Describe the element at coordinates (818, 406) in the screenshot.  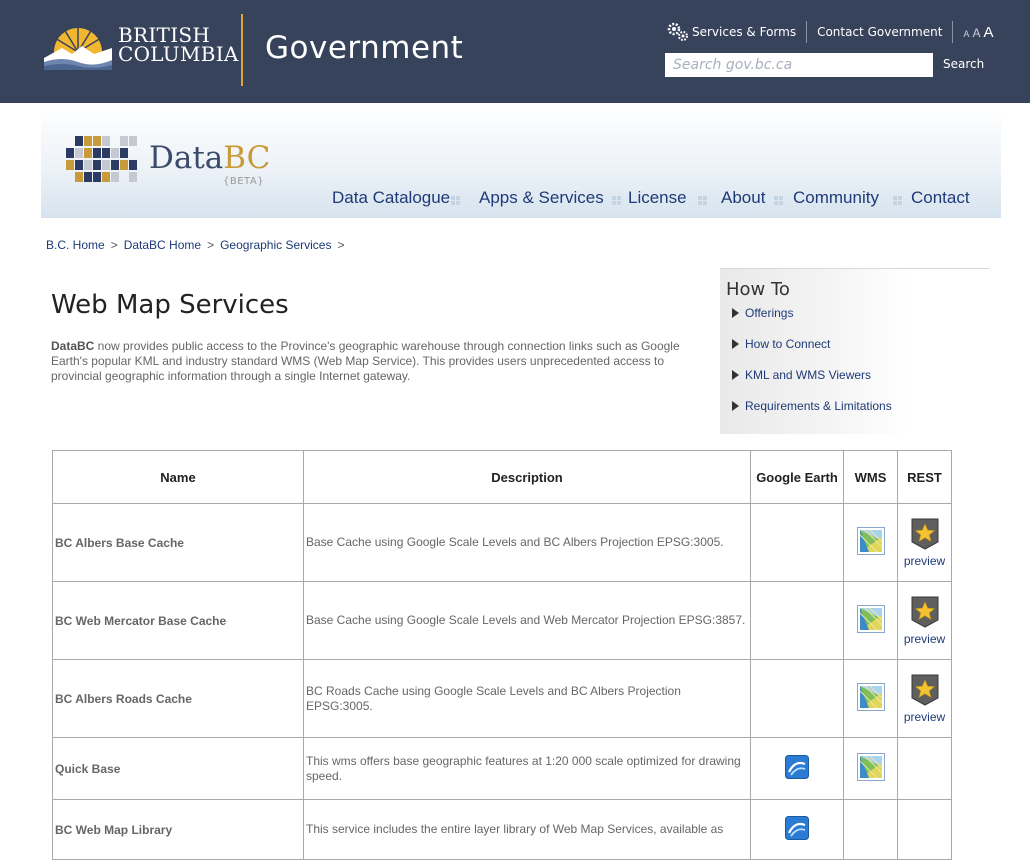
I see `howto-link-label: Requirements & Limitations` at that location.